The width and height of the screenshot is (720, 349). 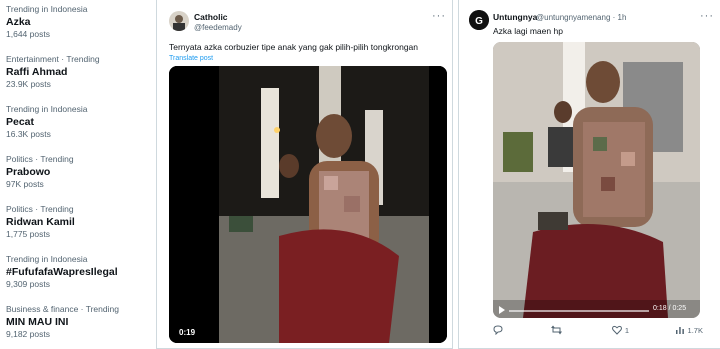 What do you see at coordinates (79, 29) in the screenshot?
I see `trend-item: Trending in Indonesia Azka 1,644 posts` at bounding box center [79, 29].